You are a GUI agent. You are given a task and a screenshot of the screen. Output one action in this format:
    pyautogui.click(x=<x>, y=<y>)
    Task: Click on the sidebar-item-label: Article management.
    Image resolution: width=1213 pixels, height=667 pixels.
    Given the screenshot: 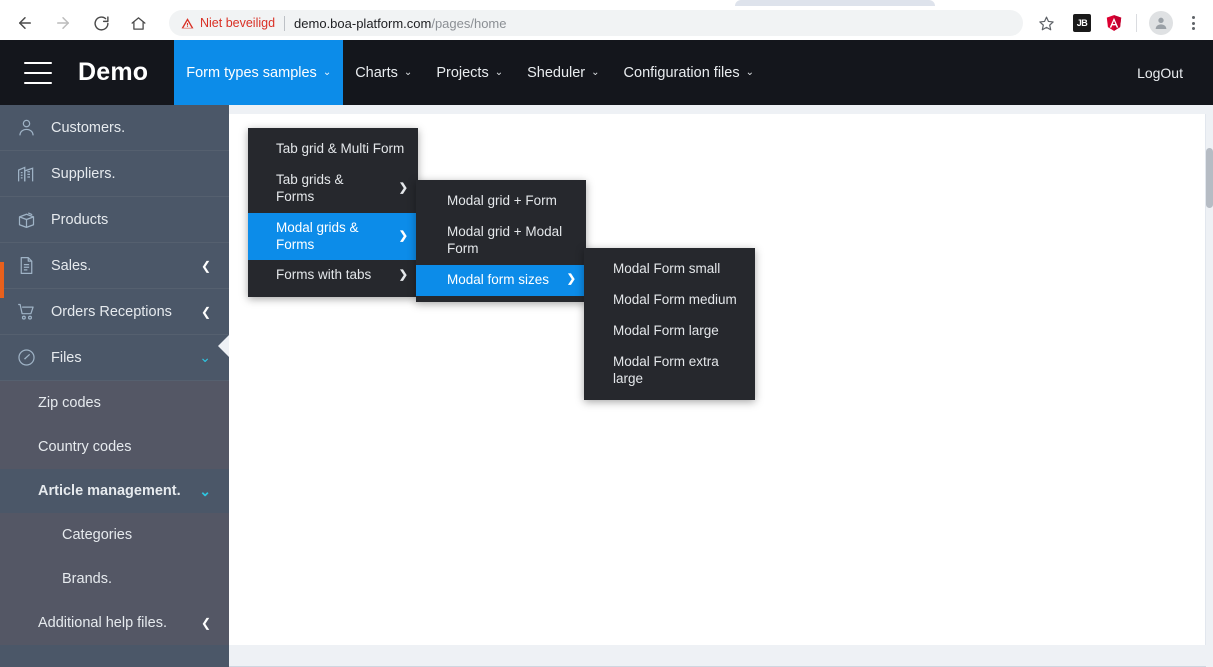 What is the action you would take?
    pyautogui.click(x=109, y=491)
    